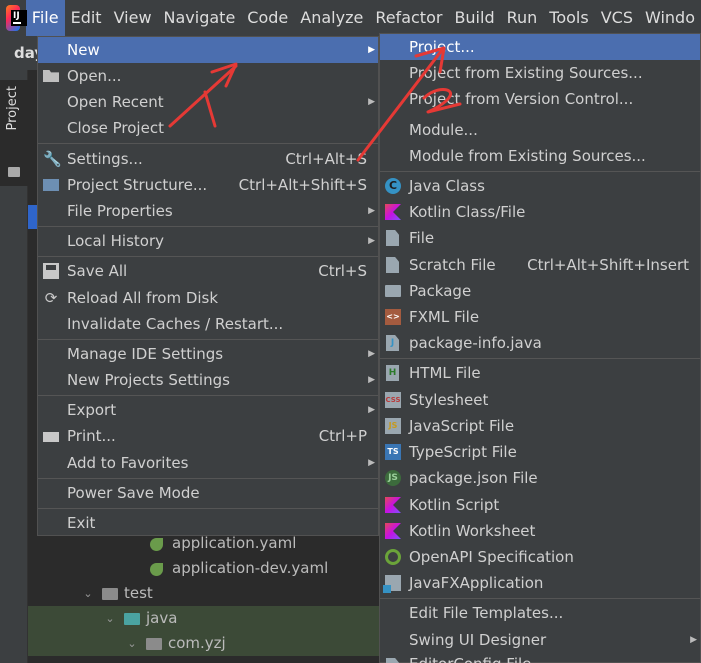 This screenshot has height=663, width=701. I want to click on tree-item-label: java, so click(162, 618).